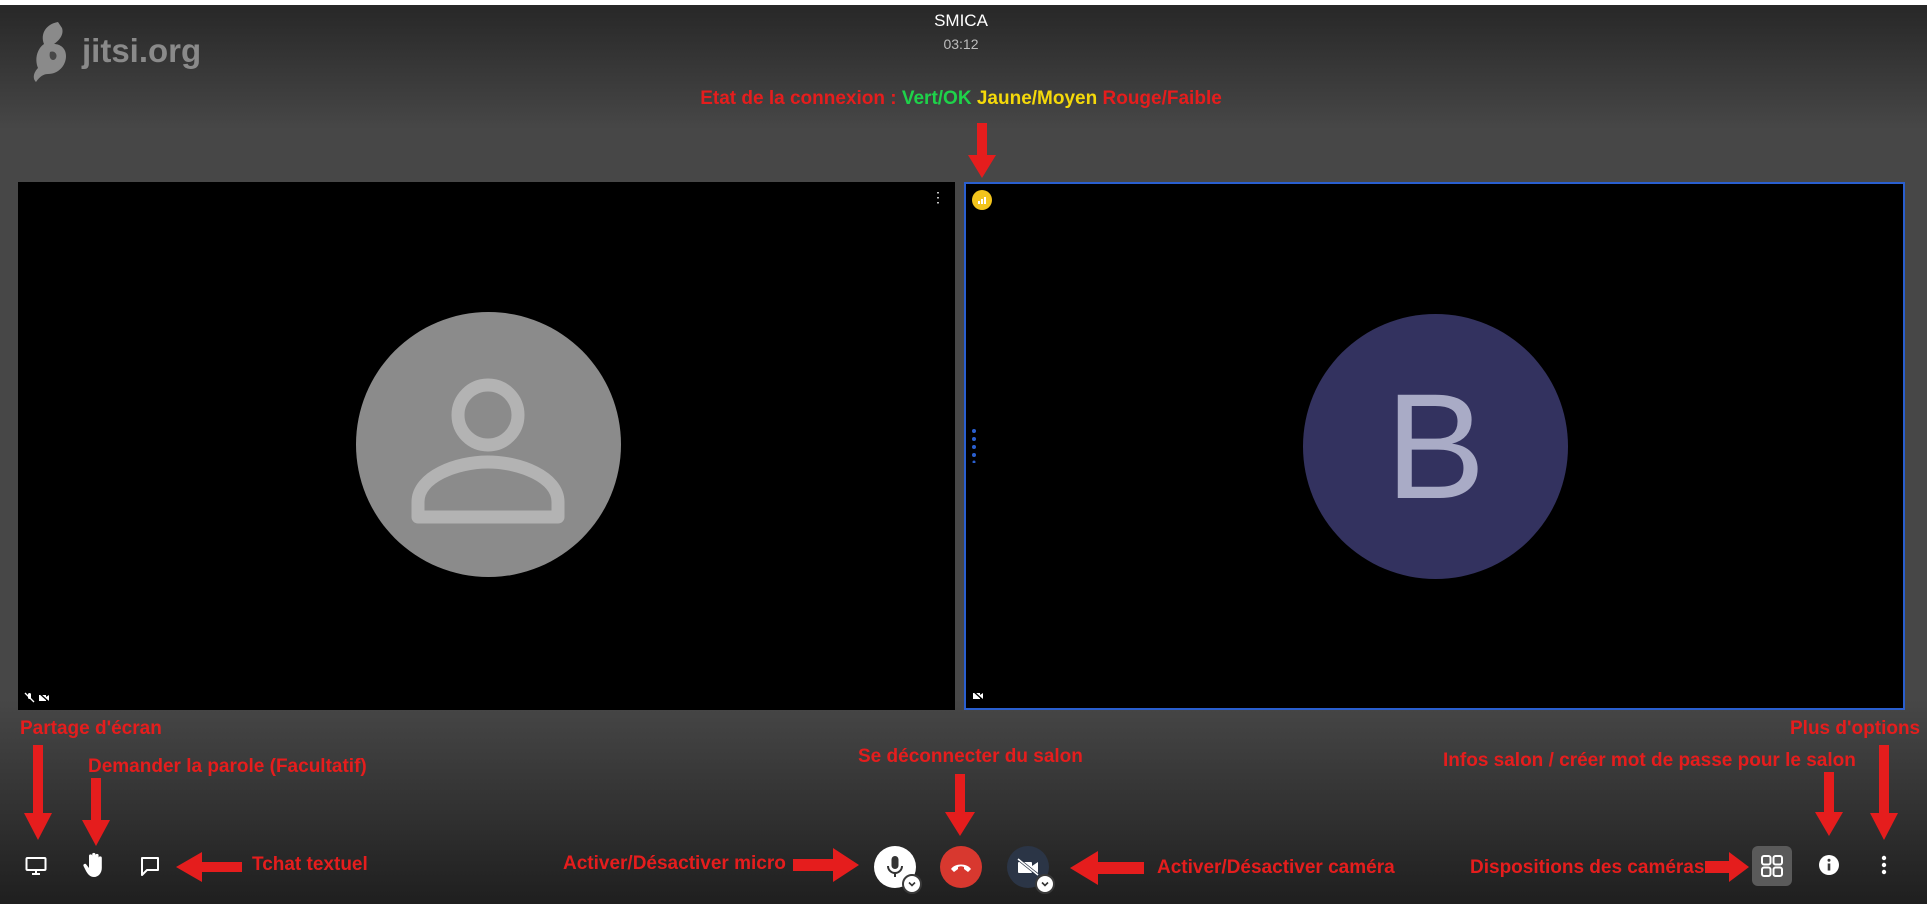  I want to click on avatar, so click(488, 444).